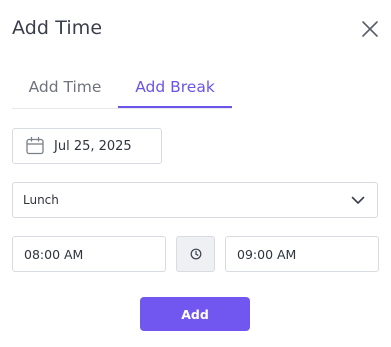 The image size is (391, 347). What do you see at coordinates (35, 145) in the screenshot?
I see `calendar-icon` at bounding box center [35, 145].